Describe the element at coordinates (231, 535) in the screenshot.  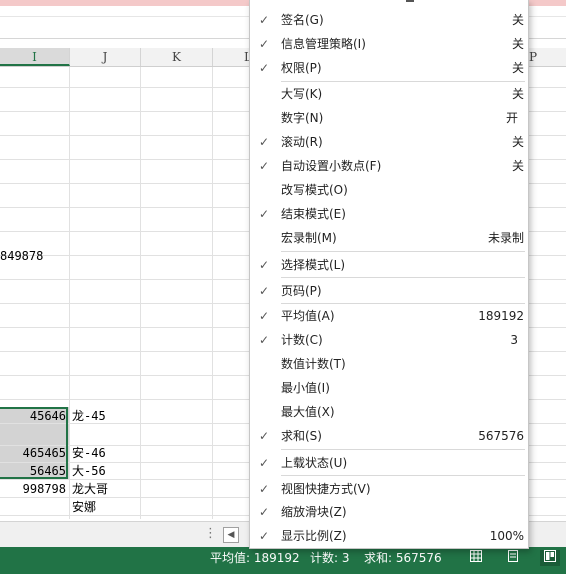
I see `scroll-left-icon: ◀` at that location.